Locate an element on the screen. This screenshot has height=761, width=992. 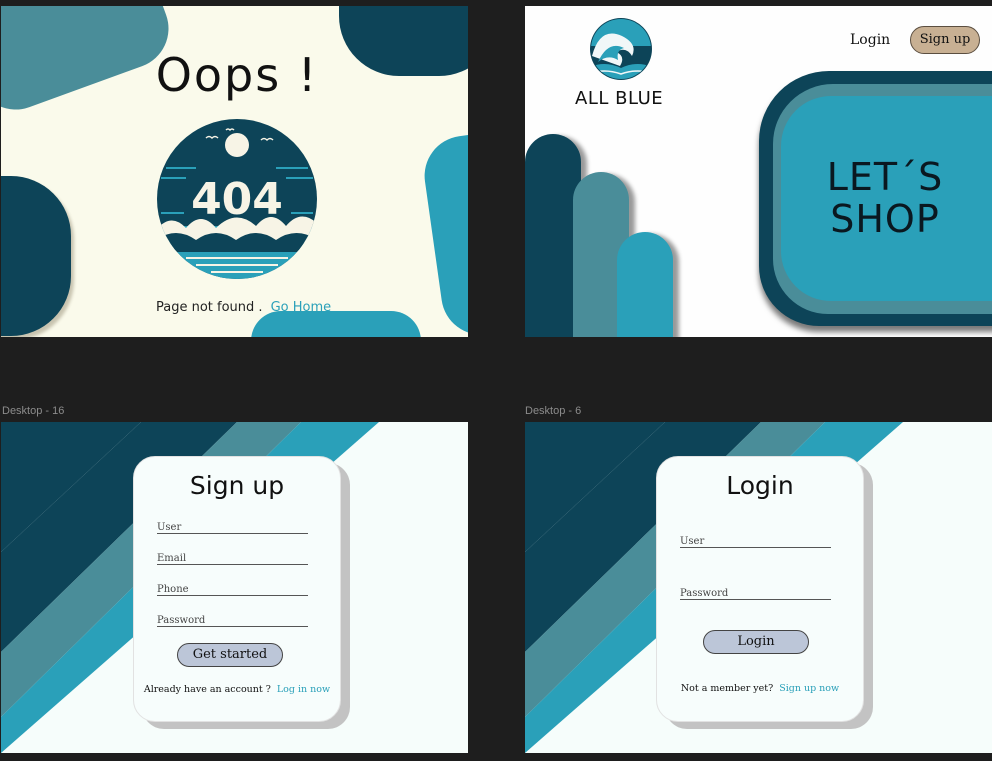
login-footer-text: Not a member yet? is located at coordinates (727, 688).